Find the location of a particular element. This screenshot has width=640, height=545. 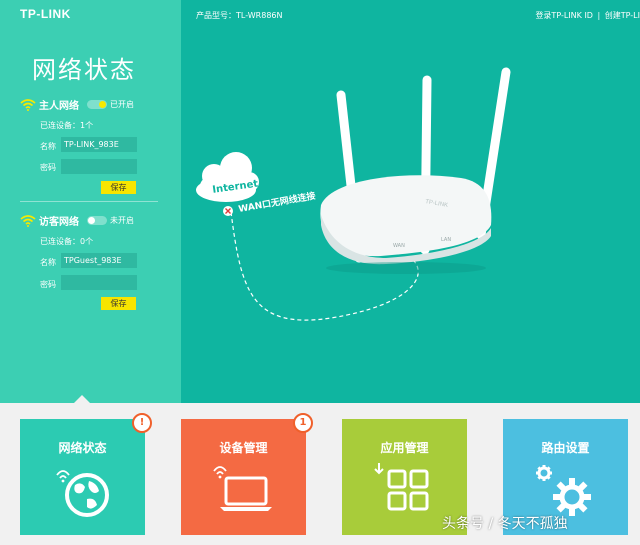

main-wifi-toggle is located at coordinates (97, 104).